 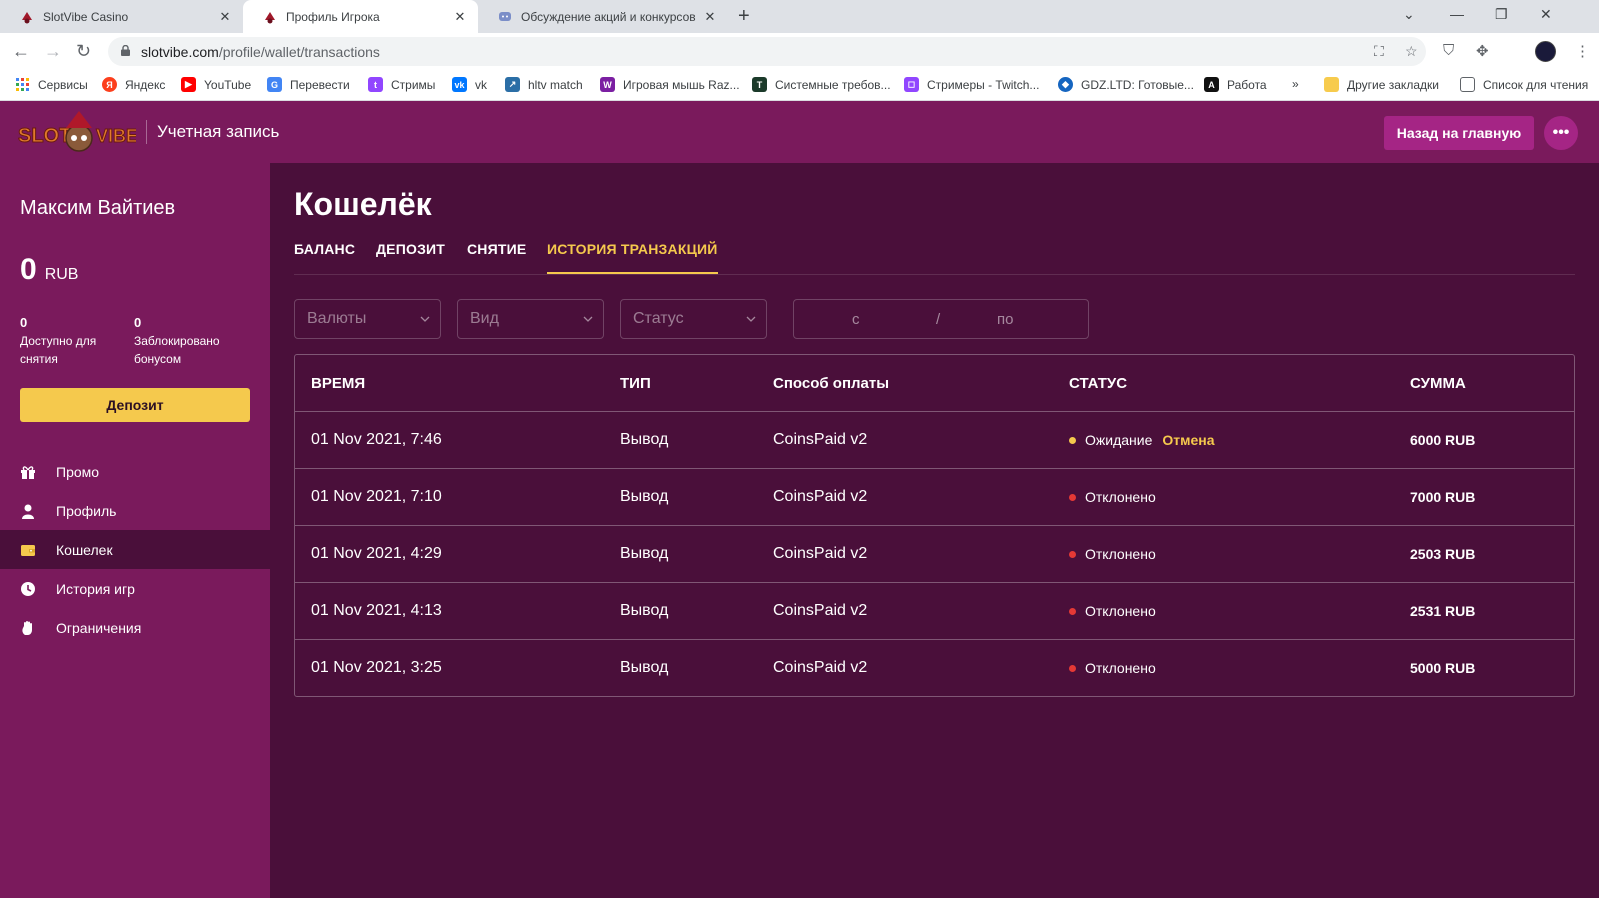 I want to click on sidebar-item-label: Промо, so click(x=78, y=471).